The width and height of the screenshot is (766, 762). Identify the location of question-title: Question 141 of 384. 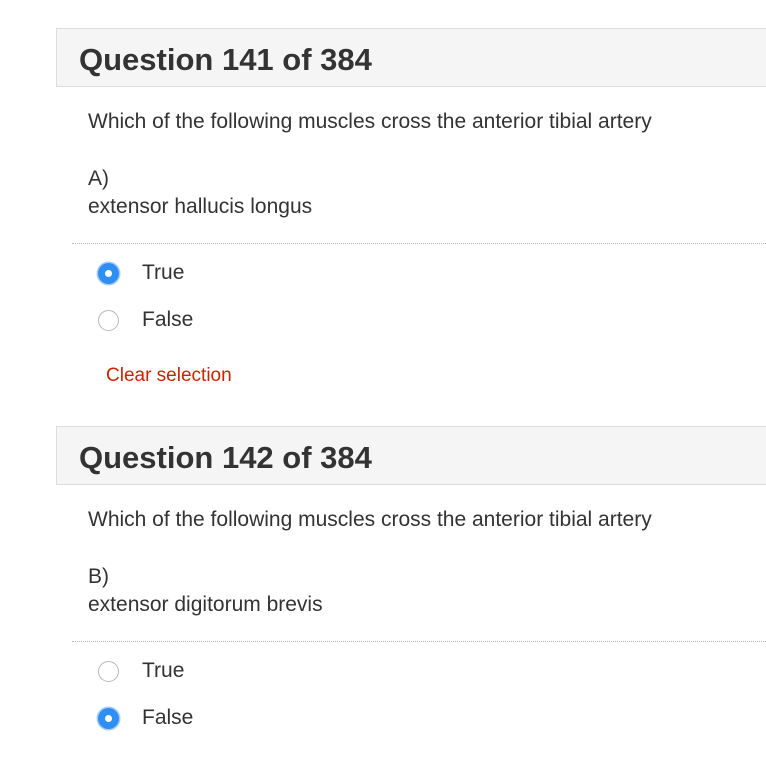
(225, 59).